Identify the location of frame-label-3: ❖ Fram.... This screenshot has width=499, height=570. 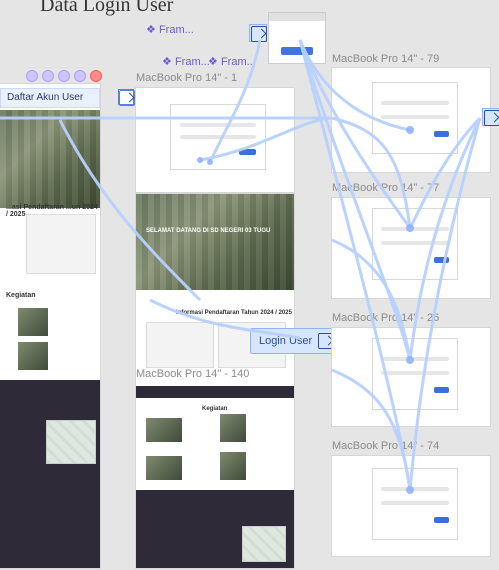
(232, 61).